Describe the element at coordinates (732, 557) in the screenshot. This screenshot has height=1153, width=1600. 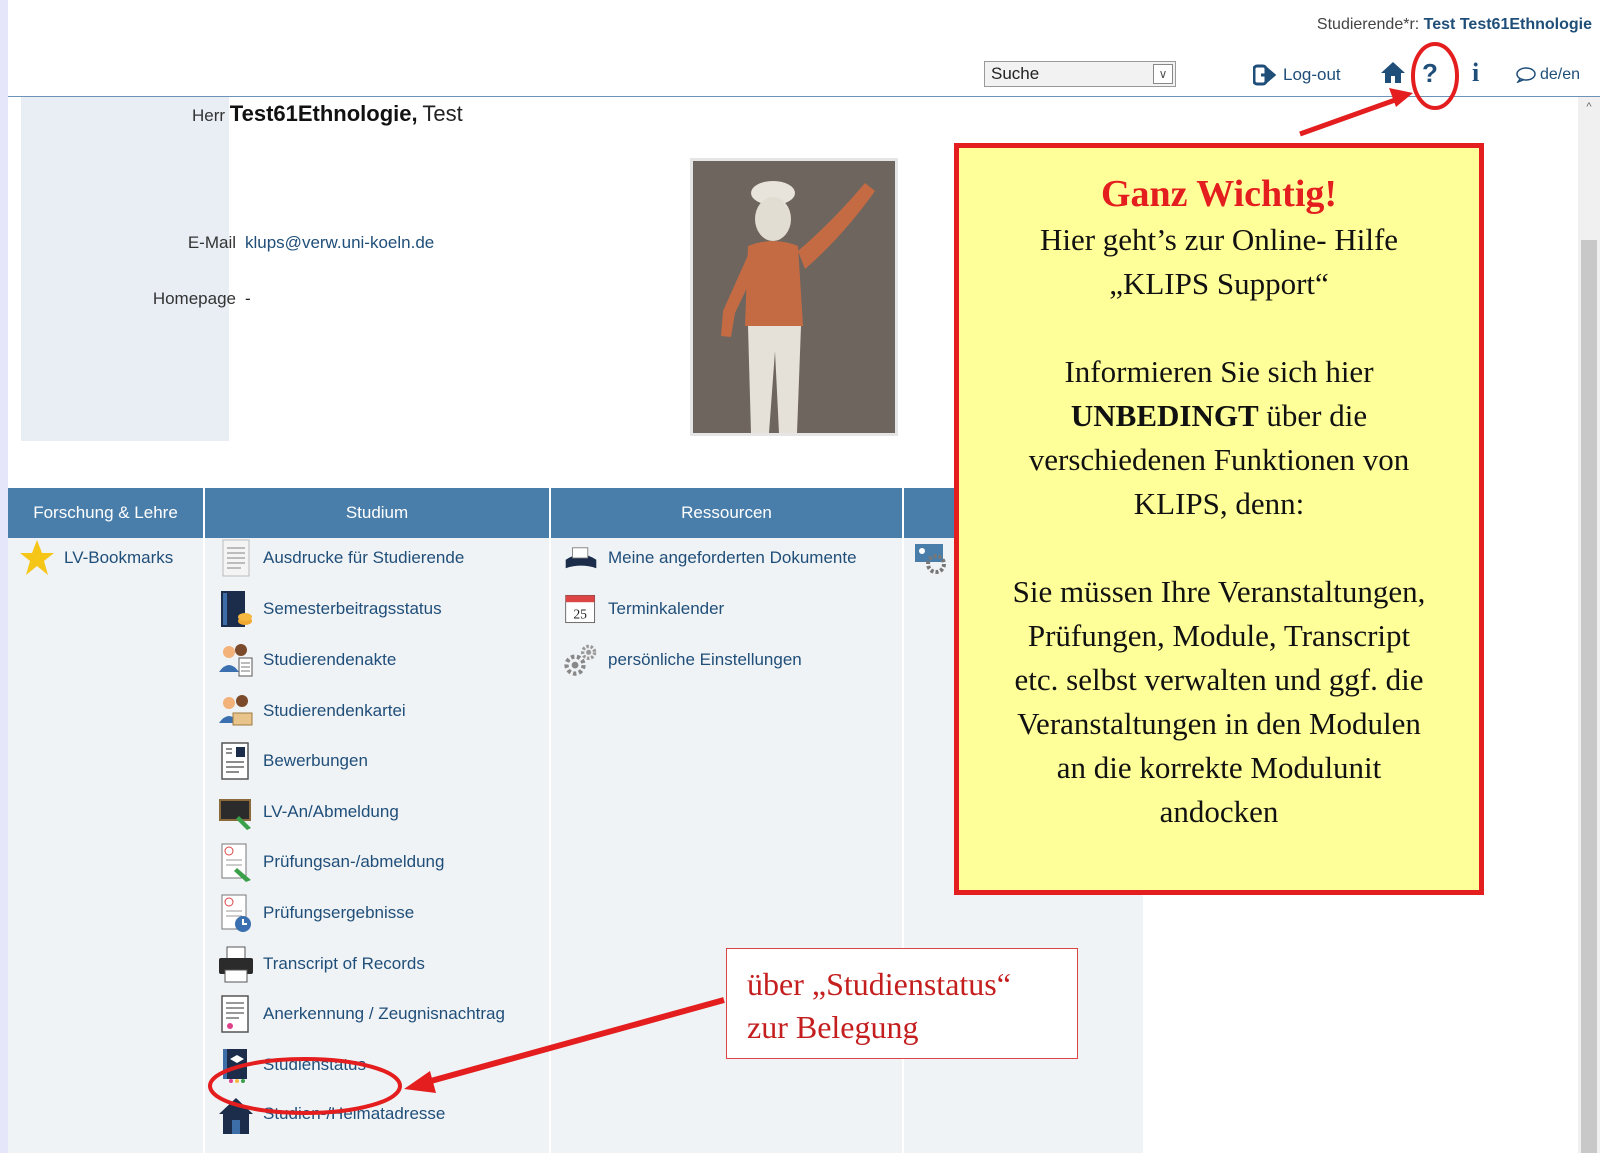
I see `menu-item-label: Meine angeforderten Dokumente` at that location.